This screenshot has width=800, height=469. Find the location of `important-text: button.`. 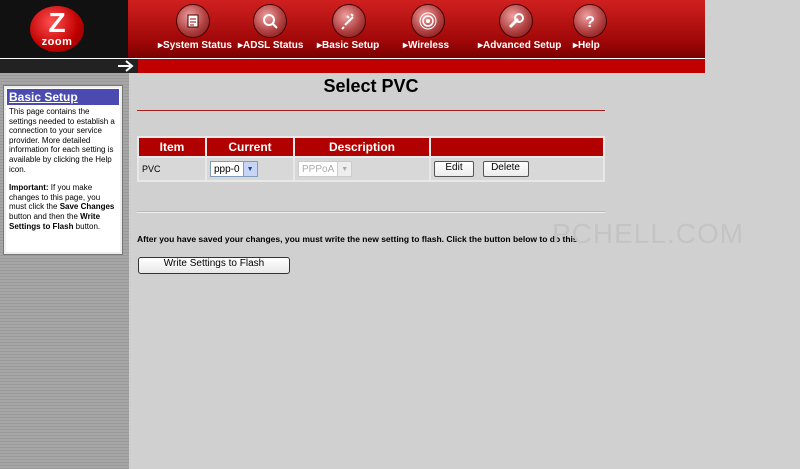

important-text: button. is located at coordinates (87, 226).